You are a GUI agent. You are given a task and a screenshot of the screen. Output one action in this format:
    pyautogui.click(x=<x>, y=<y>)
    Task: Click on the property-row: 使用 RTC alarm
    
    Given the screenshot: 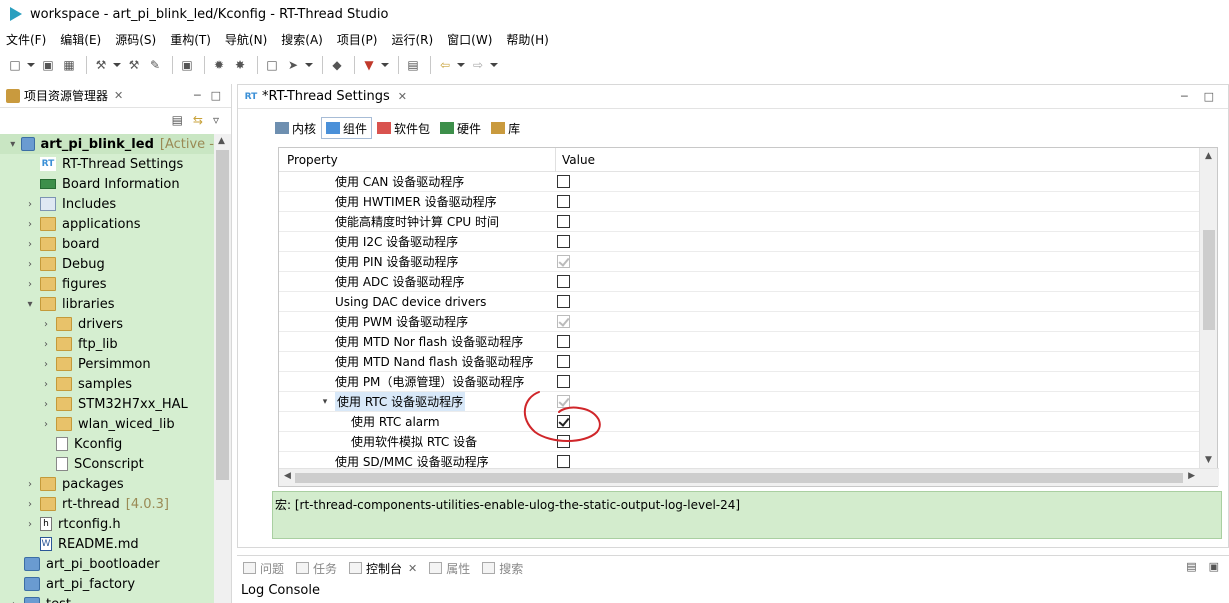 What is the action you would take?
    pyautogui.click(x=739, y=422)
    